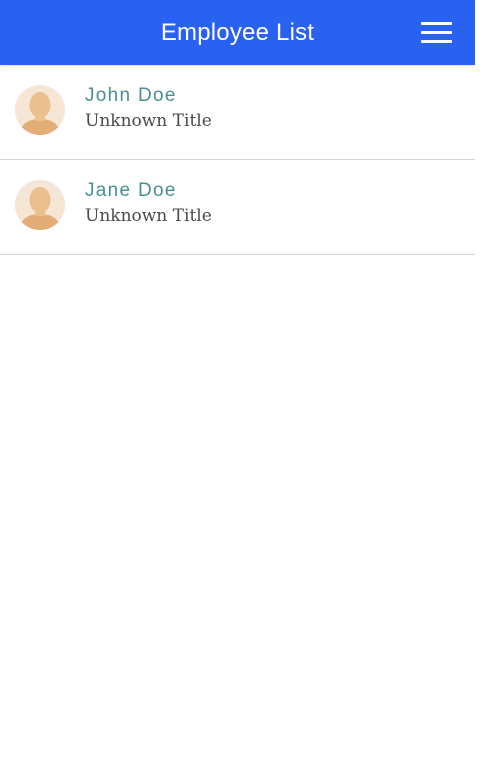  I want to click on employee-row: Jane Doe Unknown Title, so click(237, 207).